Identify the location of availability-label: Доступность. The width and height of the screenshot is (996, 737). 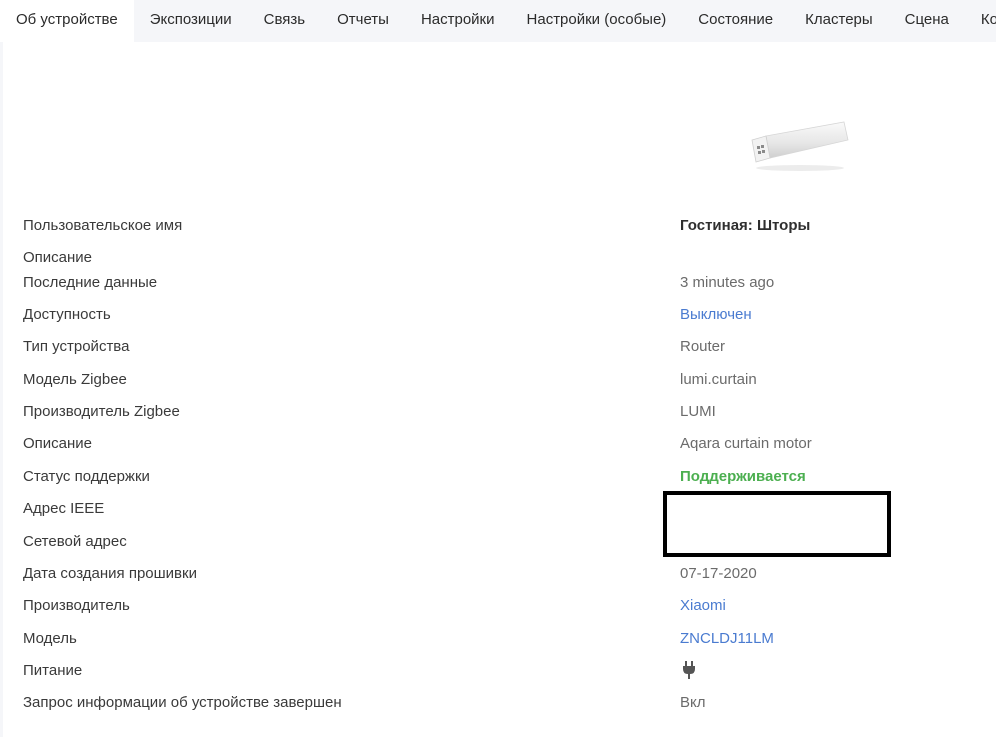
(67, 314).